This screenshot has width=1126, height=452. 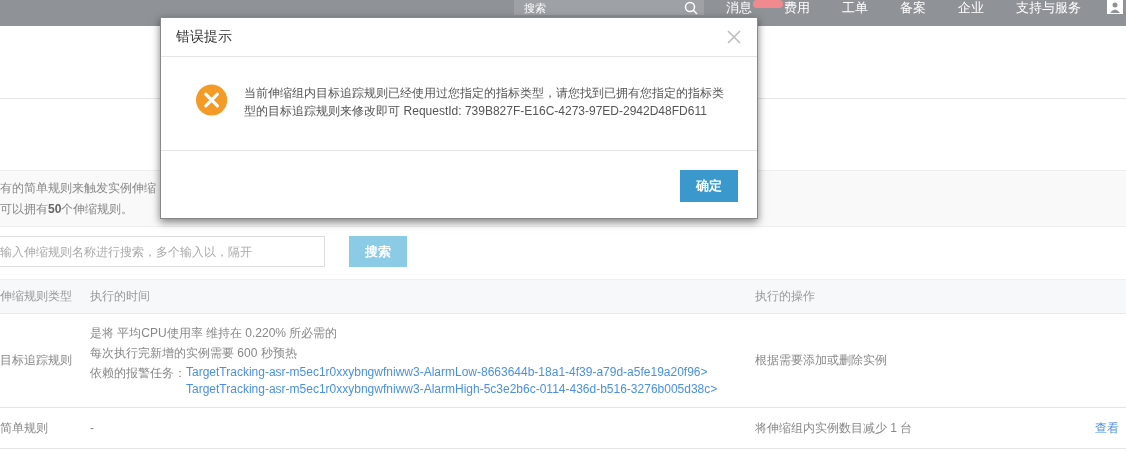 What do you see at coordinates (452, 389) in the screenshot?
I see `alarm-link: TargetTracking-asr-m5ec1r0xxybngwfniww3-AlarmHigh-5c3e2b6c-0114-436d-b516-3276b005d38c>` at bounding box center [452, 389].